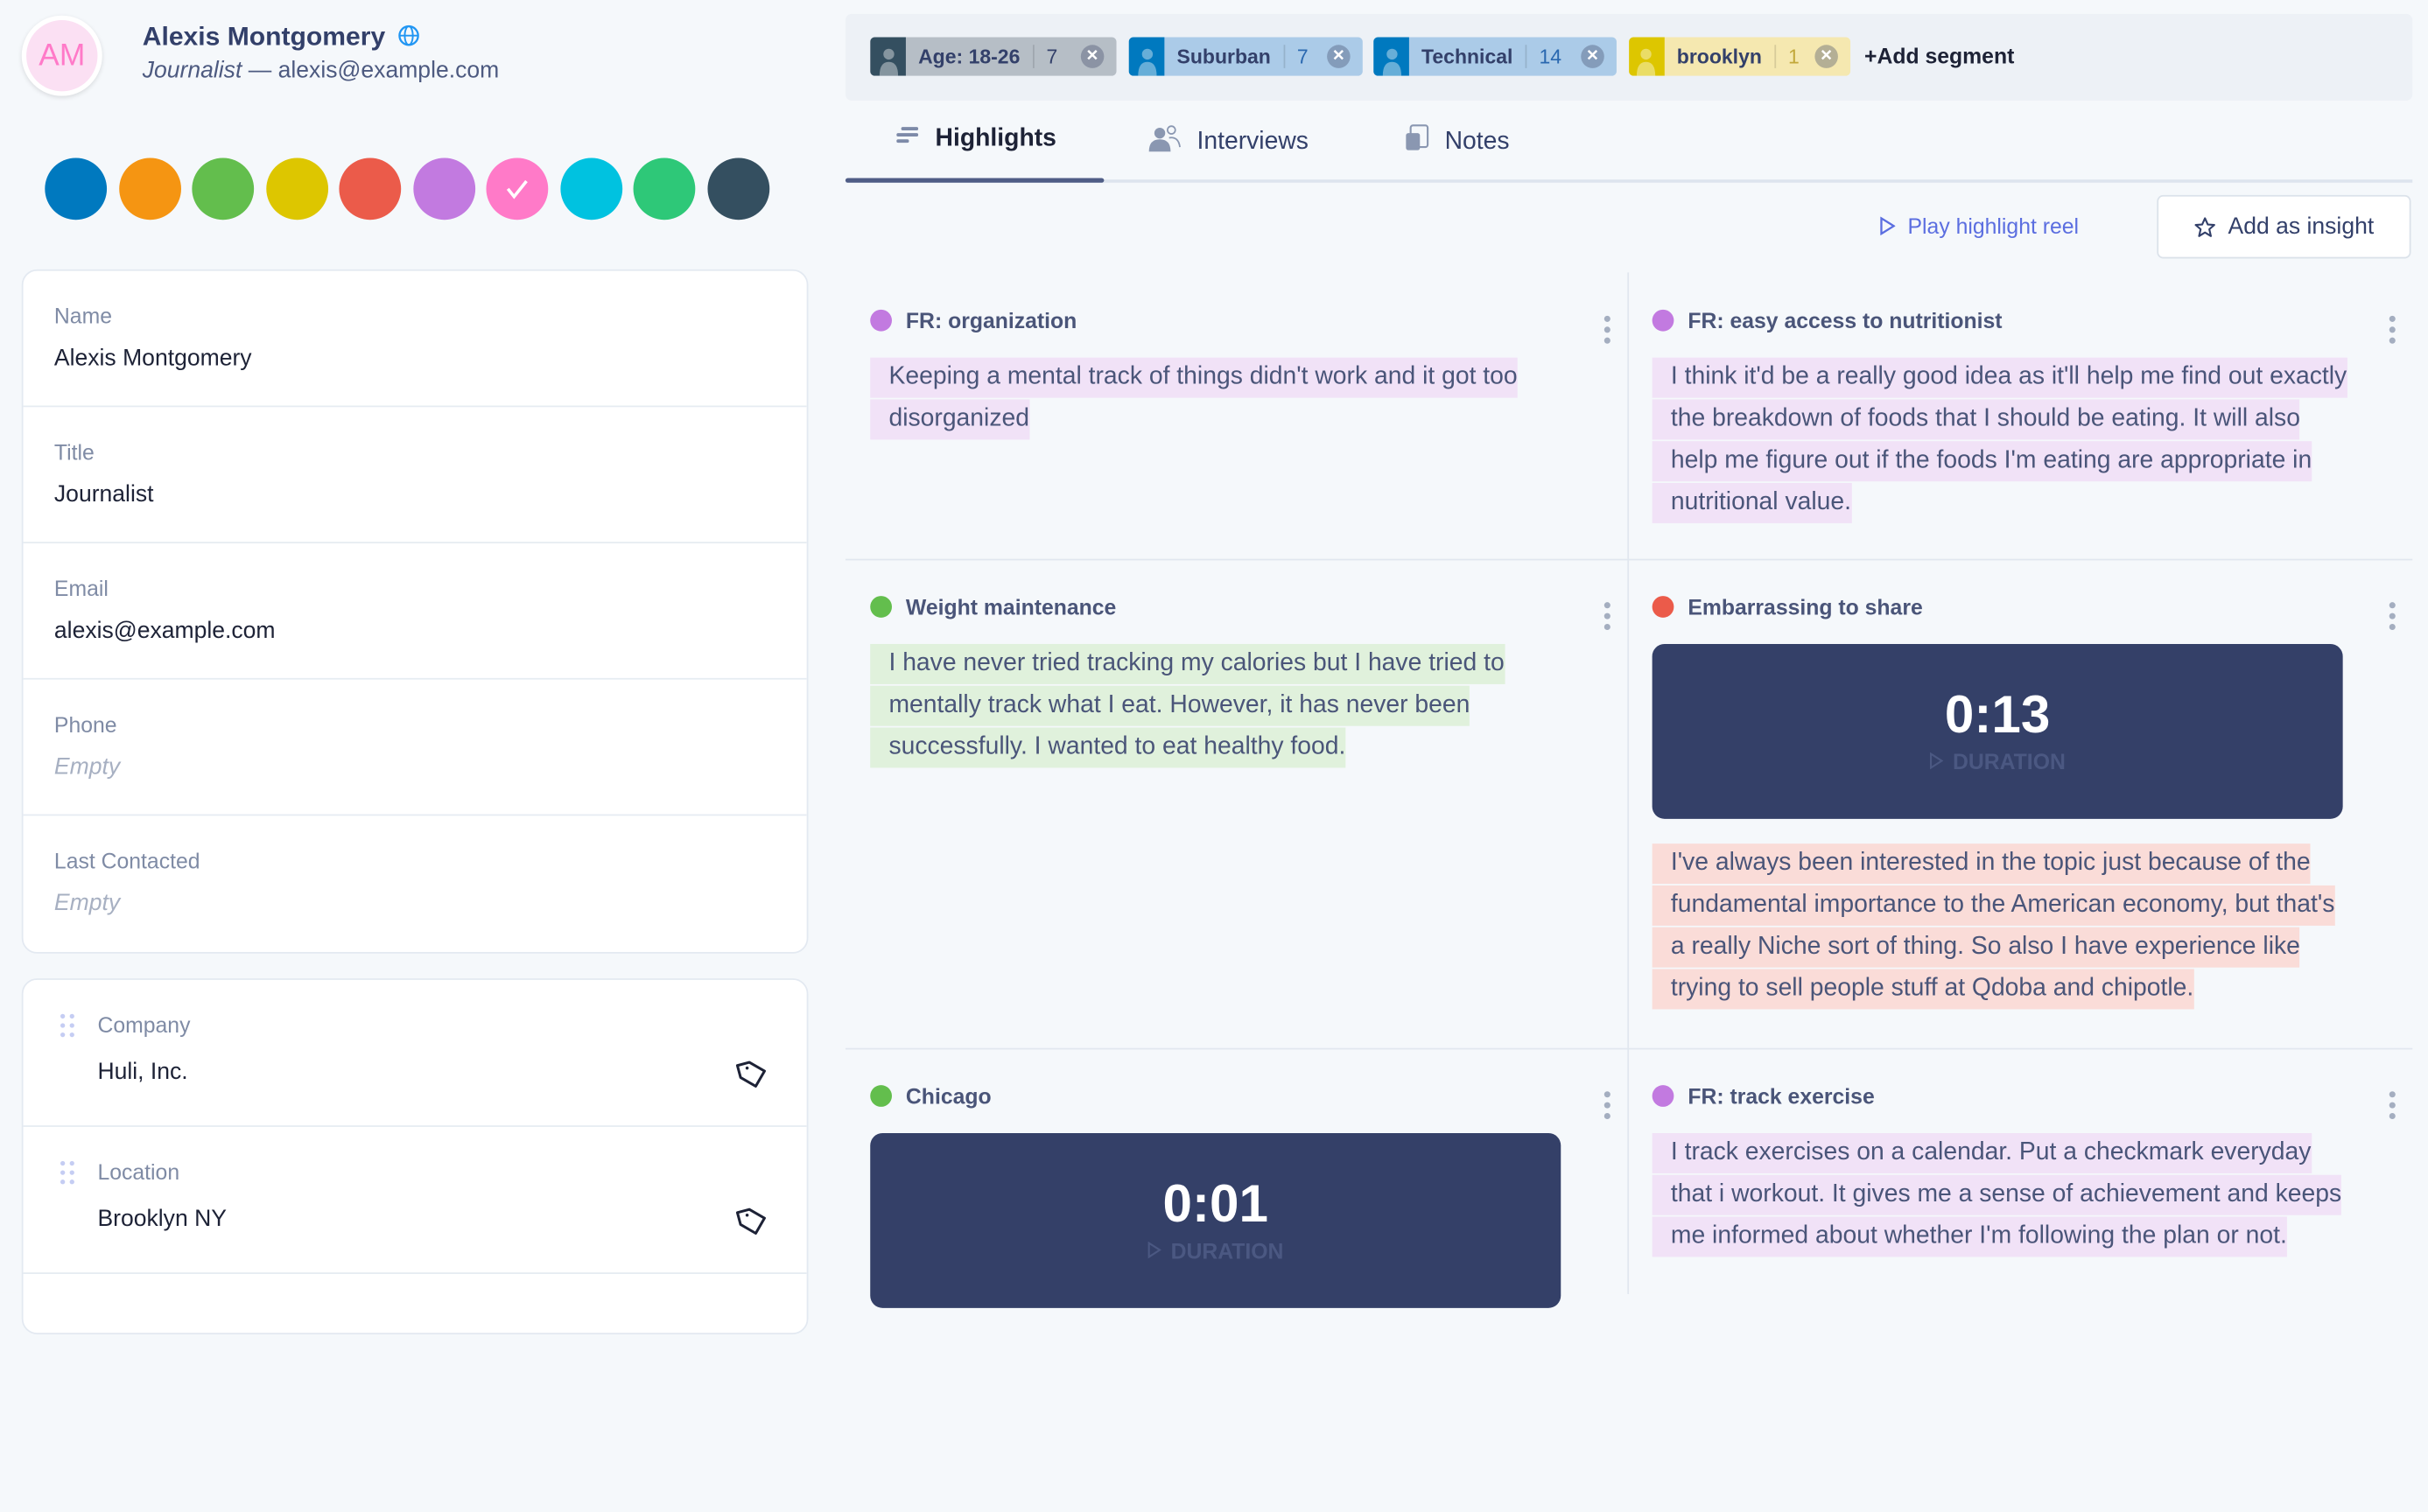 The width and height of the screenshot is (2428, 1512). I want to click on segment-chip: Suburban 7 ✕, so click(1245, 56).